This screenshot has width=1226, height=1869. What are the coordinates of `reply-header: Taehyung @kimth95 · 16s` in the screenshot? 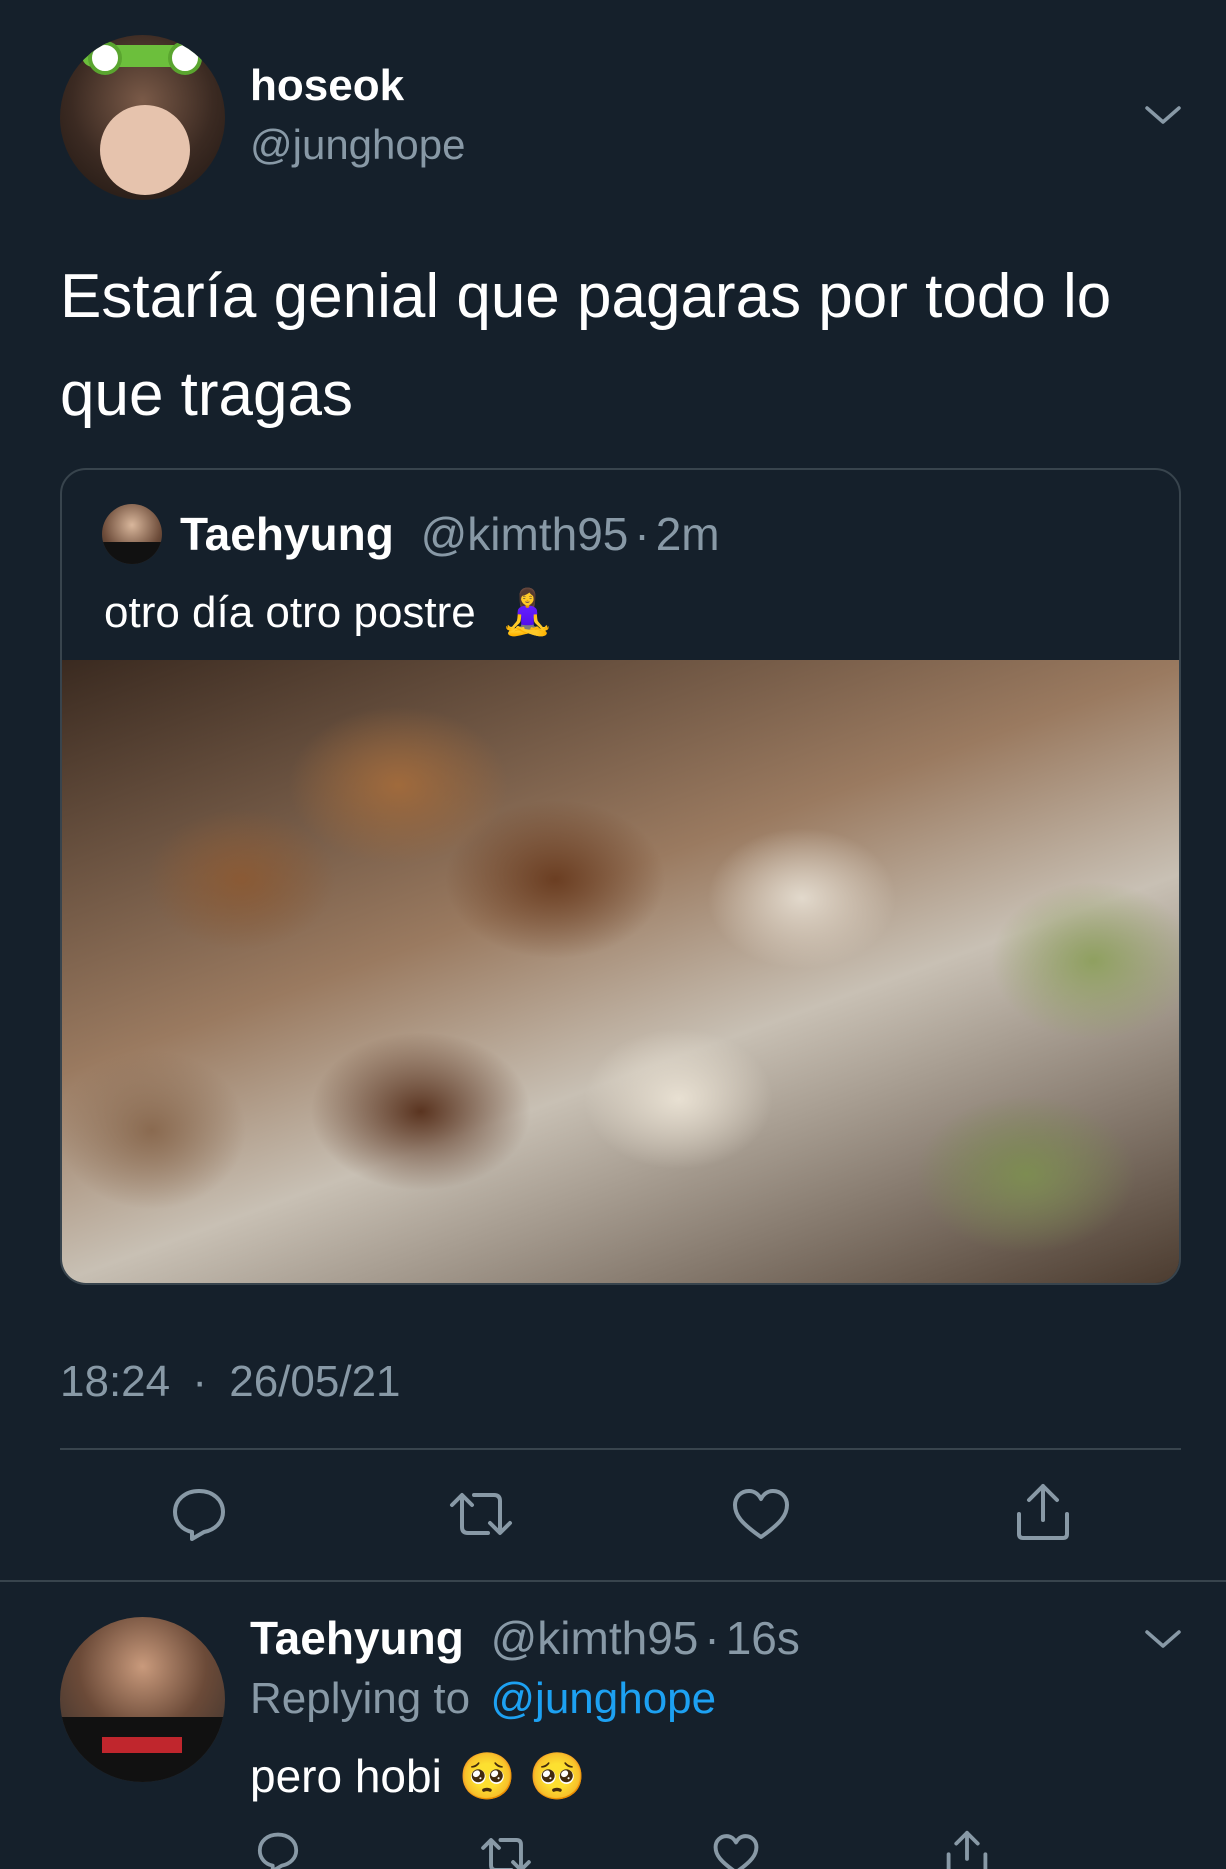 It's located at (525, 1638).